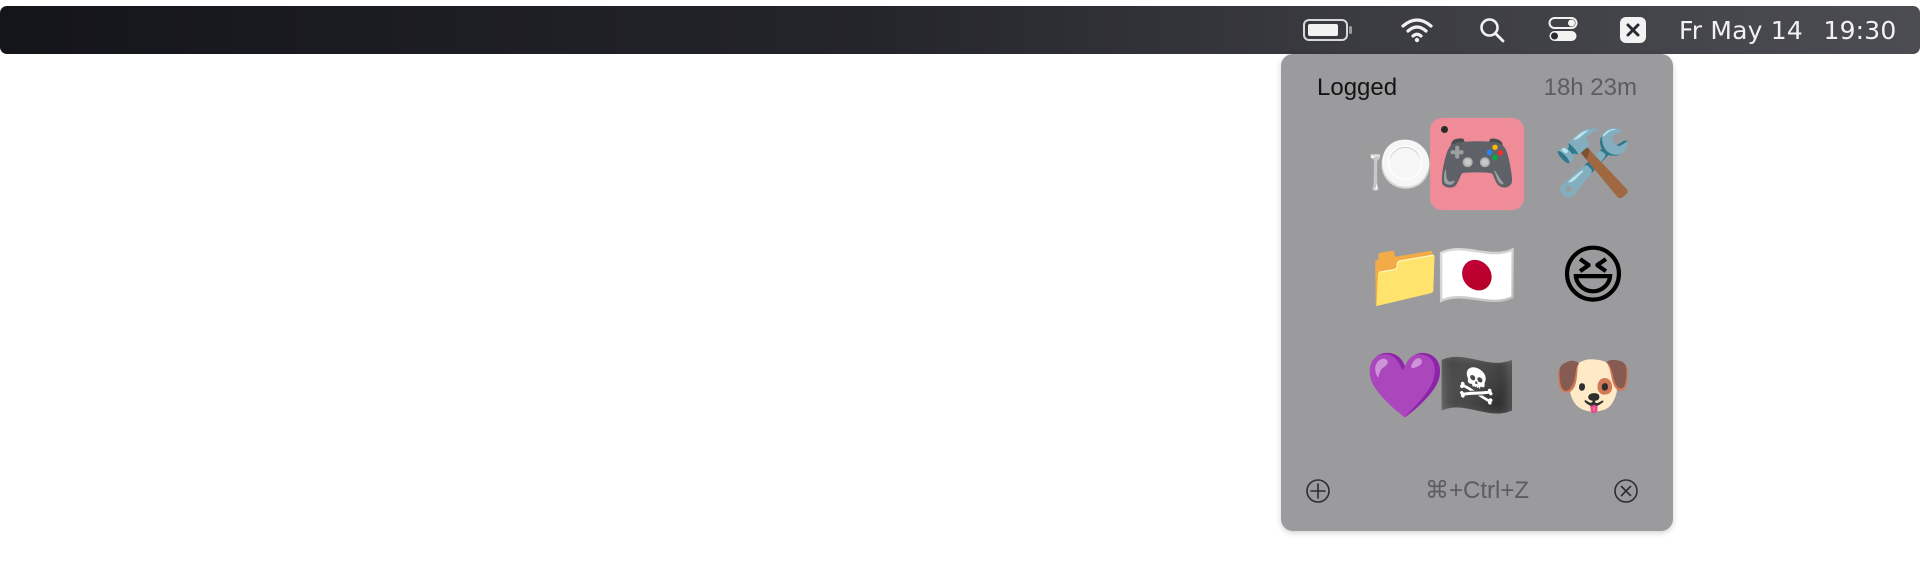 Image resolution: width=1920 pixels, height=570 pixels. Describe the element at coordinates (1357, 87) in the screenshot. I see `popover-title: Logged` at that location.